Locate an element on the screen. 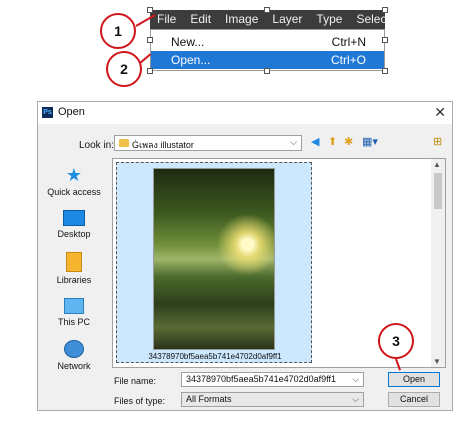  menu-layer: Layer is located at coordinates (287, 19).